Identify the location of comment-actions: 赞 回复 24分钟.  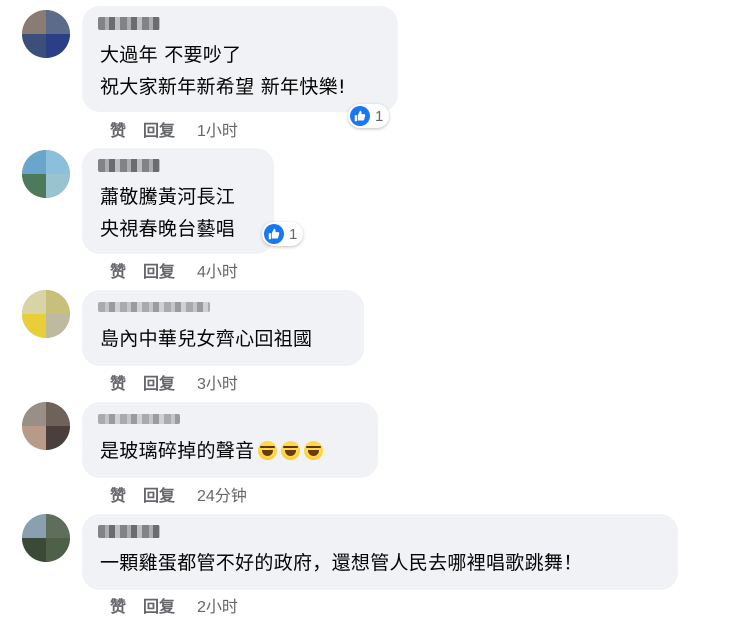
(178, 494).